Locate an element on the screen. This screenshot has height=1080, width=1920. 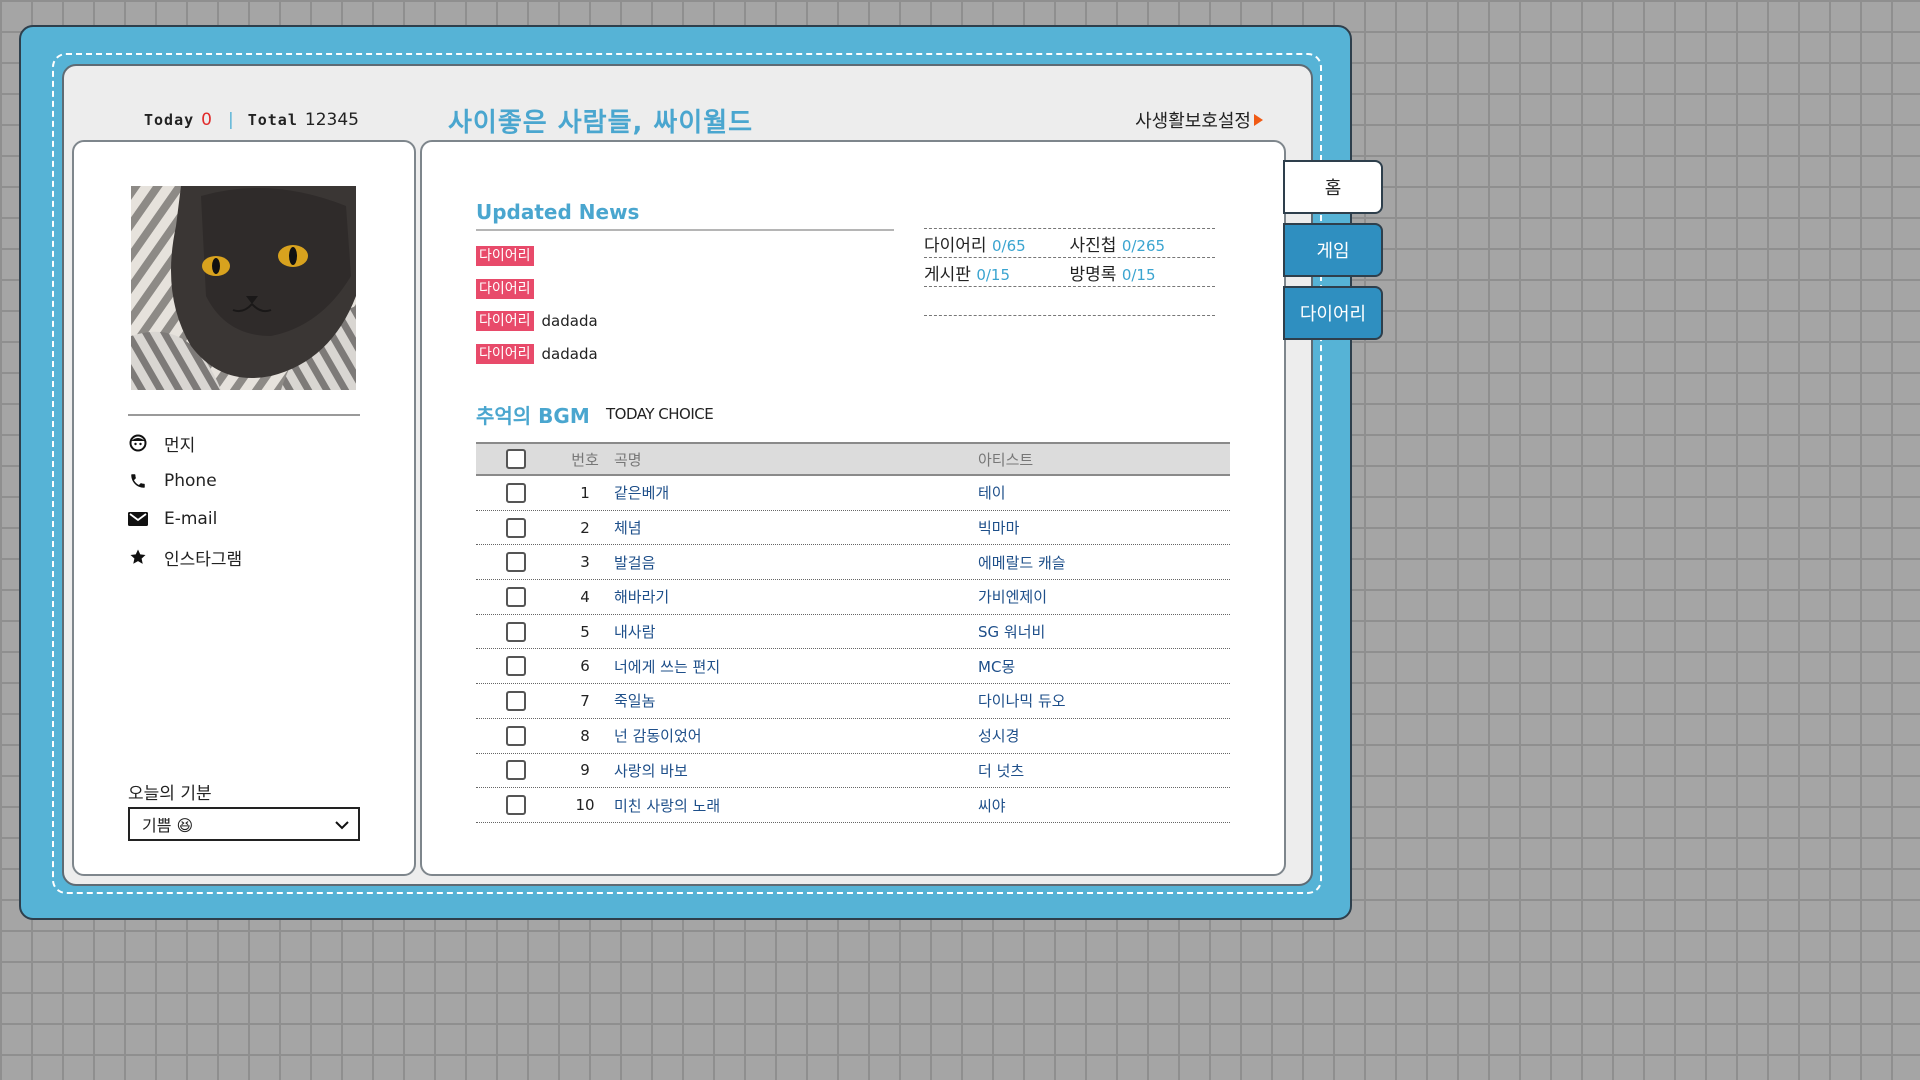
chevron-down-icon is located at coordinates (342, 826).